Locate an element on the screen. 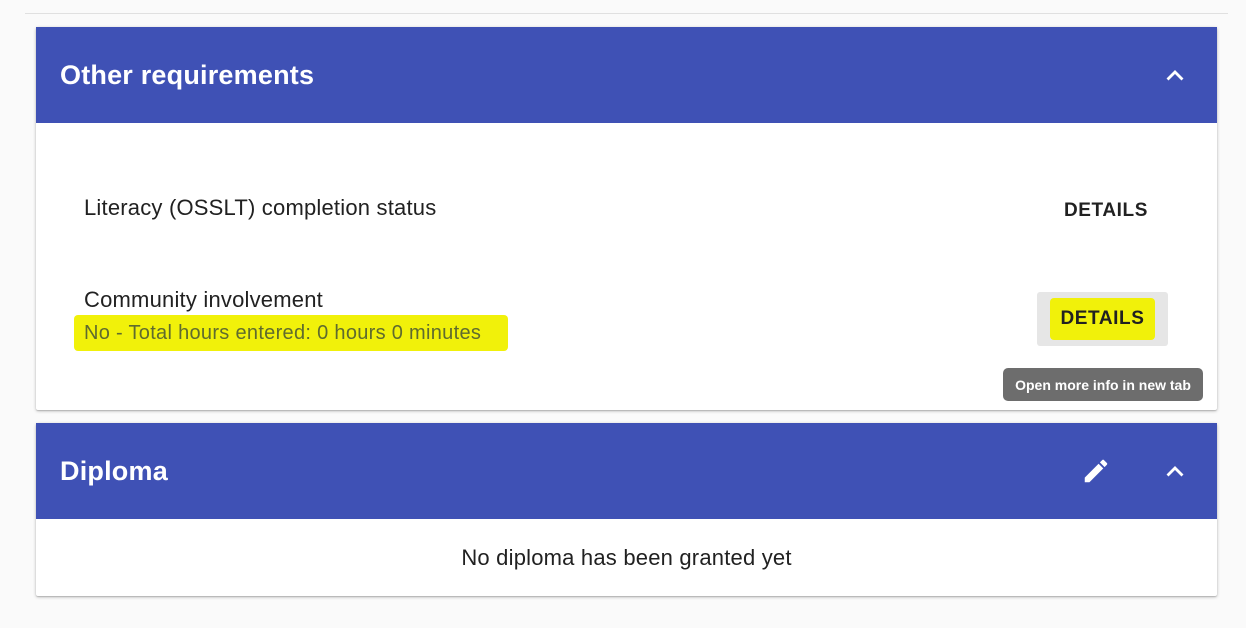 Image resolution: width=1246 pixels, height=628 pixels. literacy-label: Literacy (OSSLT) completion status is located at coordinates (260, 207).